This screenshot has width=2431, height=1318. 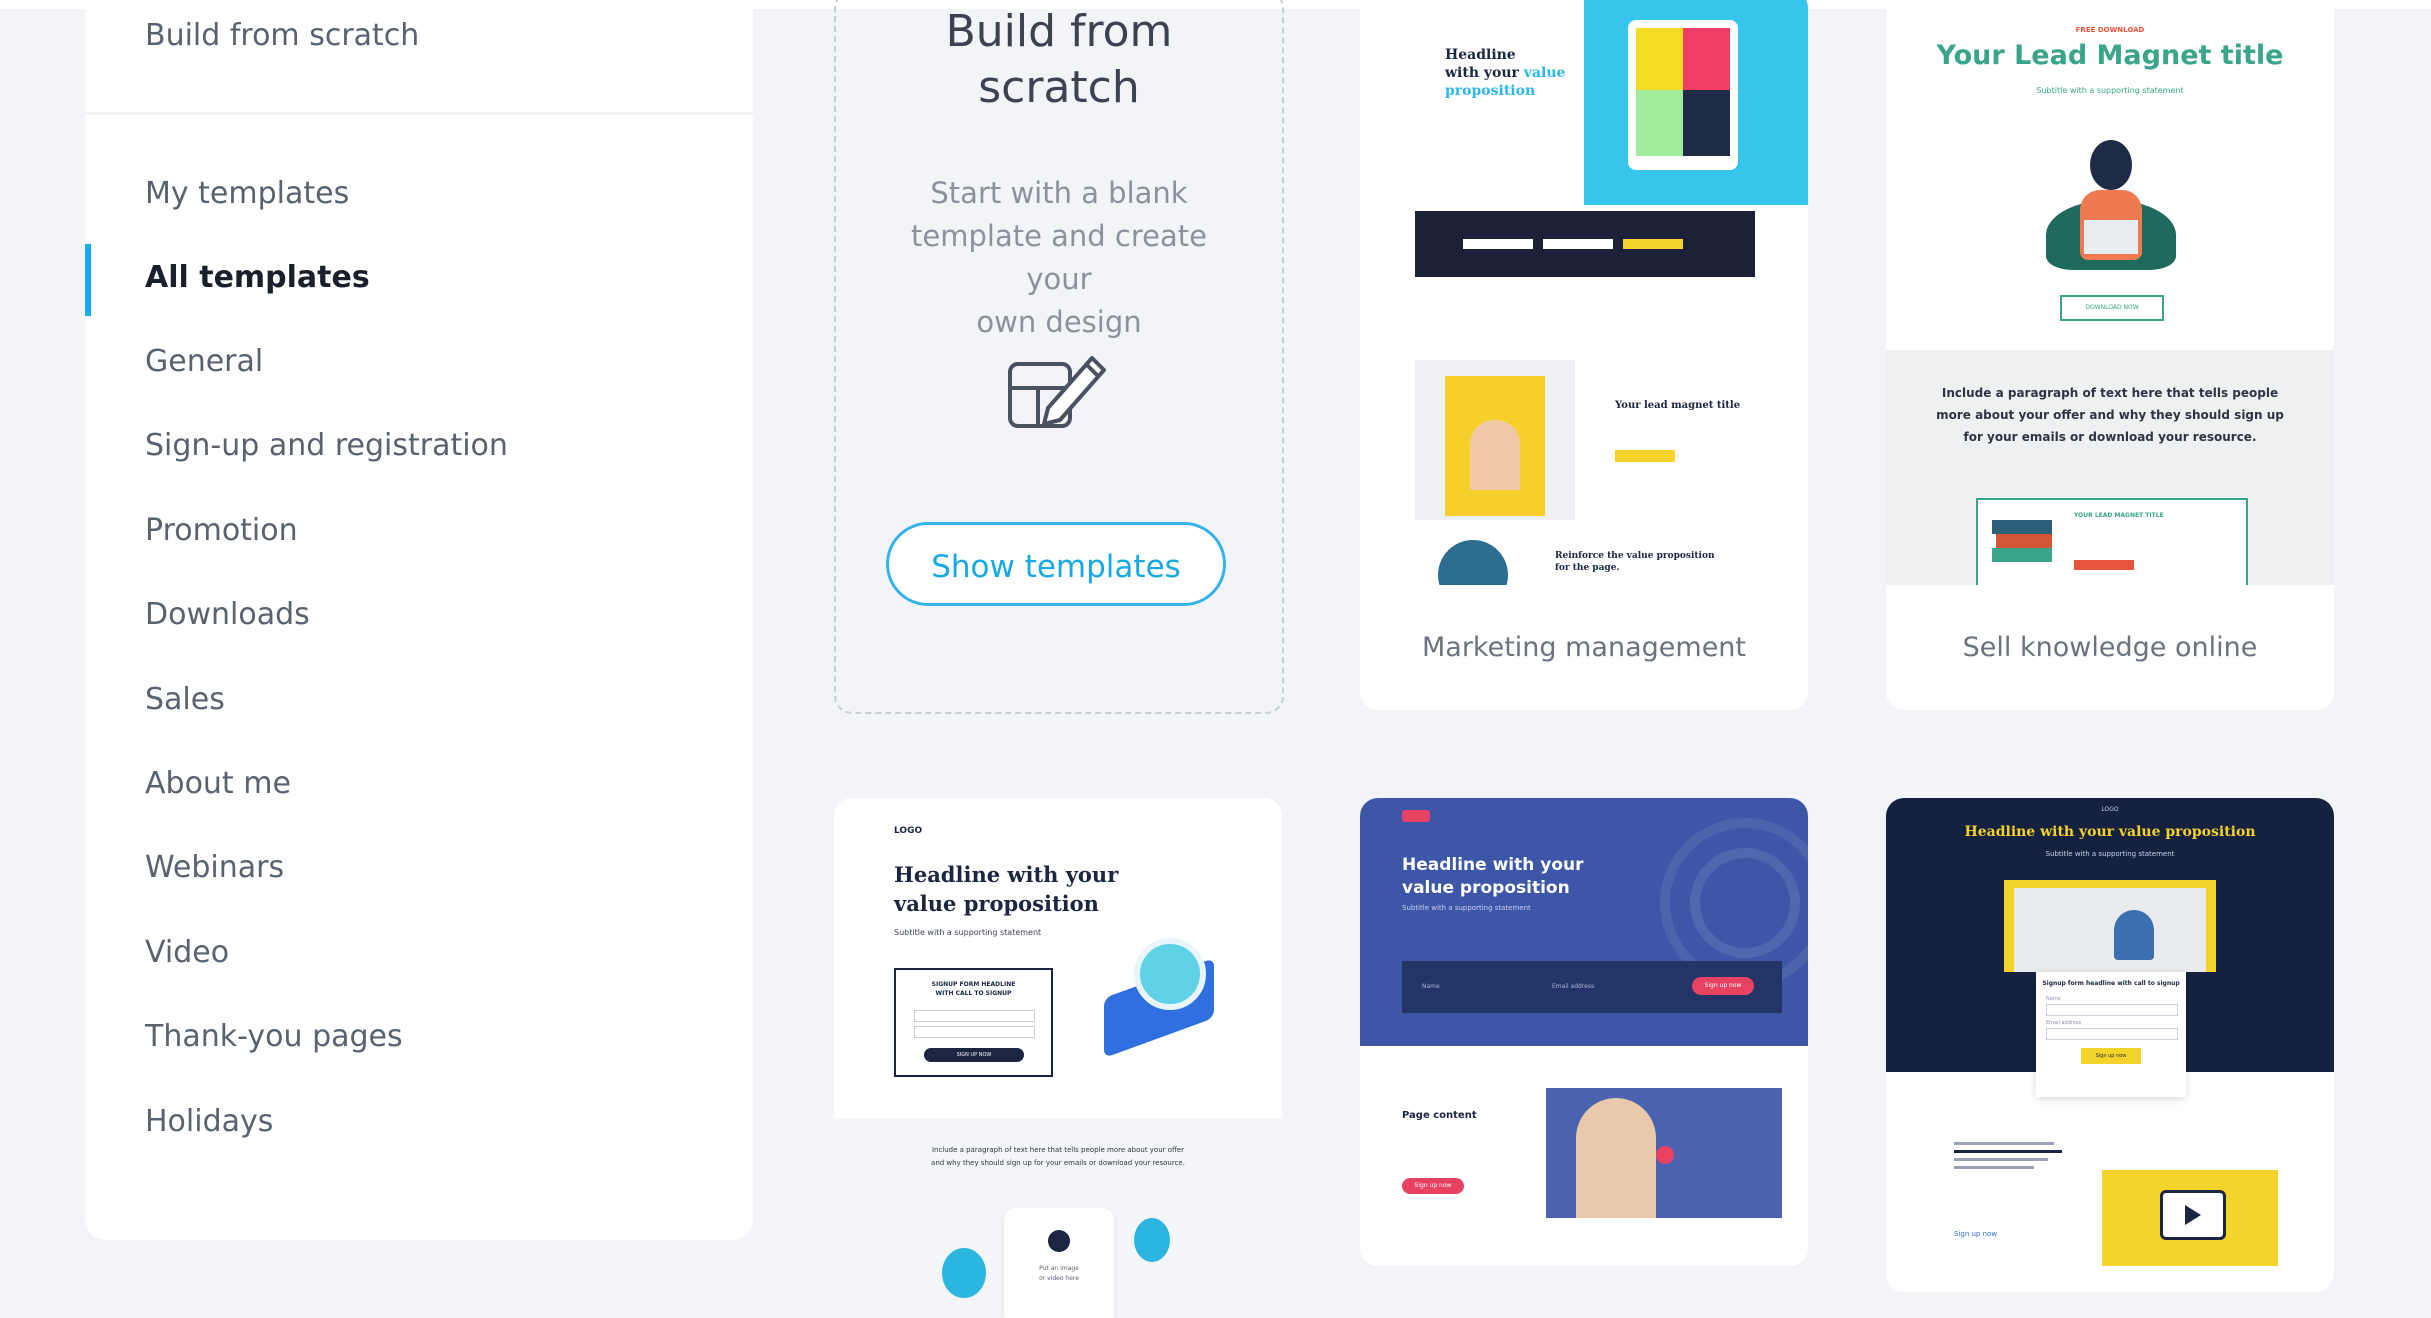 I want to click on signup-band, so click(x=1585, y=244).